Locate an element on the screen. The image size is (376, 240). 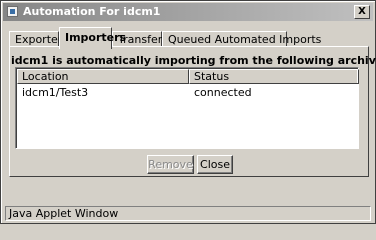
applet-status-bar: Java Applet Window is located at coordinates (188, 213).